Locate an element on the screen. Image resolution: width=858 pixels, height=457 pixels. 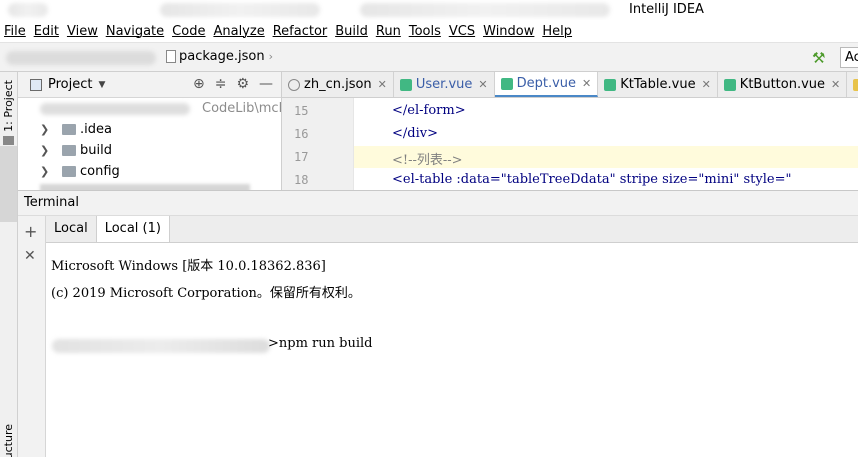
tree-item: ❯ config is located at coordinates (80, 171).